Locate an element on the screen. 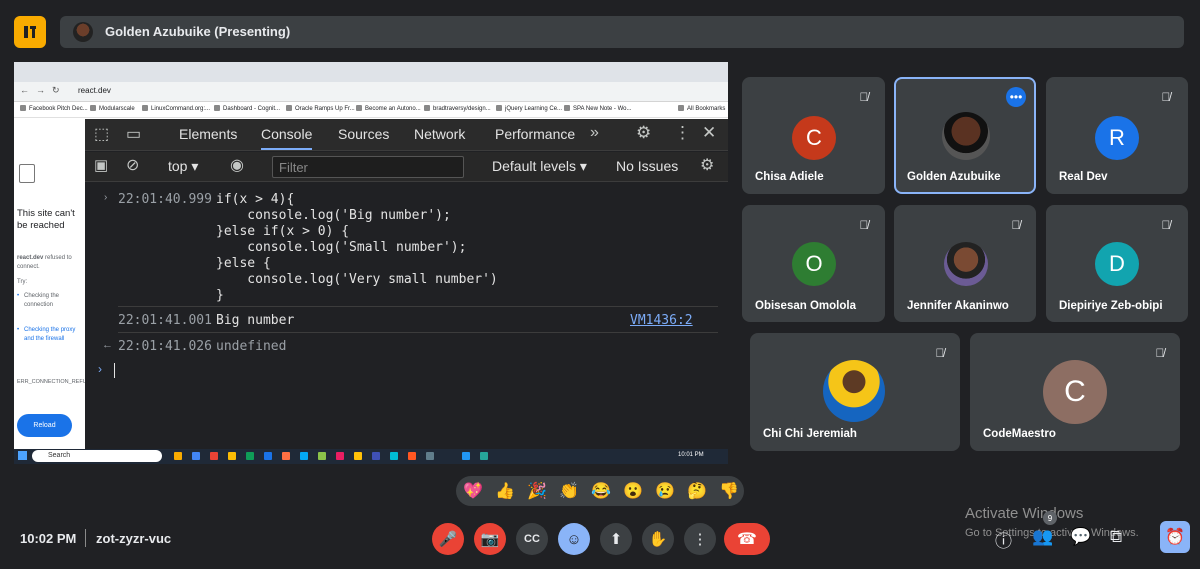  more-options-icon: ••• is located at coordinates (1016, 97).